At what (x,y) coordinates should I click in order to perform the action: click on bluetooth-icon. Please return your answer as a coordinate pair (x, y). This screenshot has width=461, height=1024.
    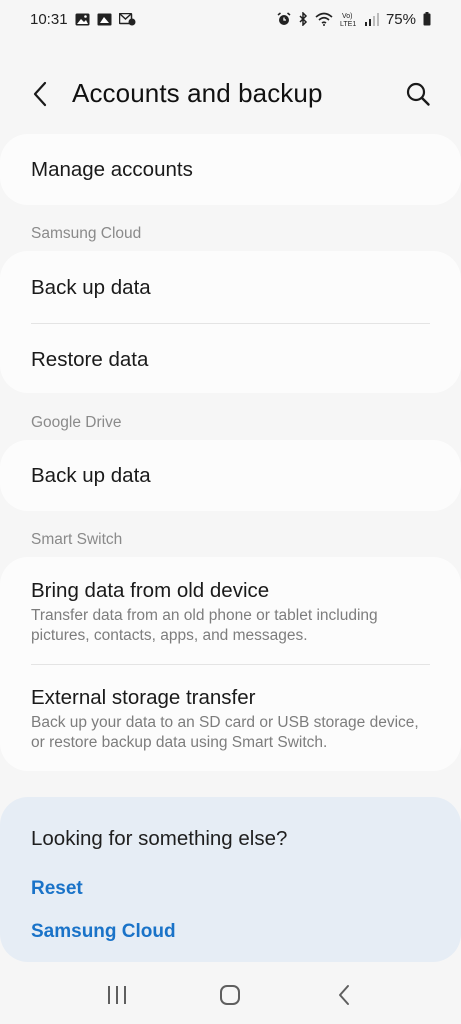
    Looking at the image, I should click on (303, 19).